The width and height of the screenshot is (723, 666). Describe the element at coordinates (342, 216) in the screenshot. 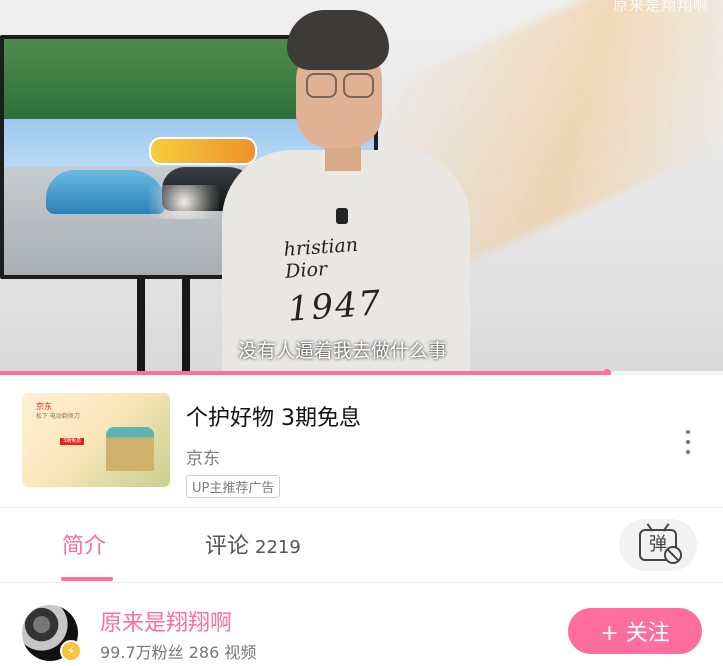

I see `lapel-microphone` at that location.